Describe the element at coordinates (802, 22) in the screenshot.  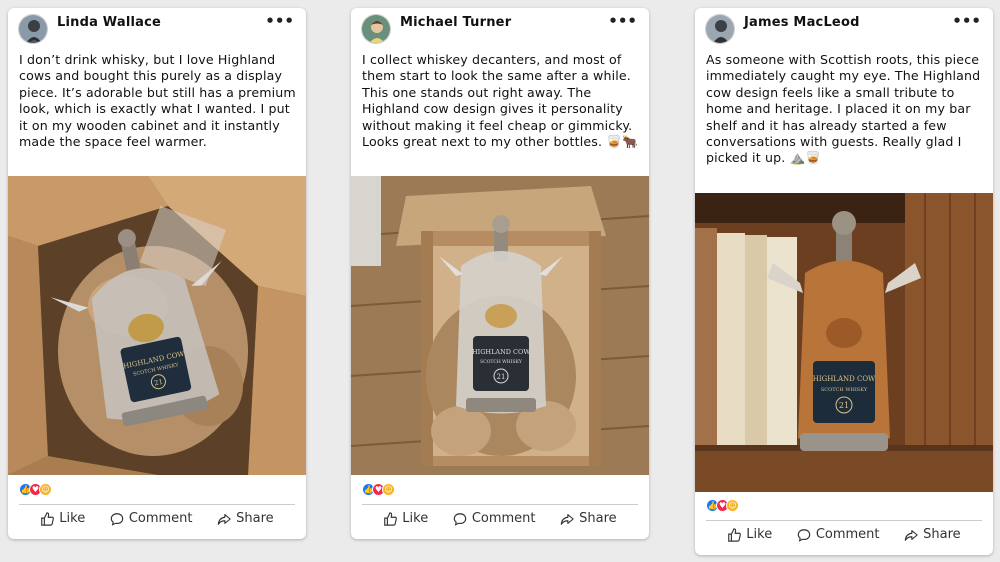
I see `author-name: James MacLeod` at that location.